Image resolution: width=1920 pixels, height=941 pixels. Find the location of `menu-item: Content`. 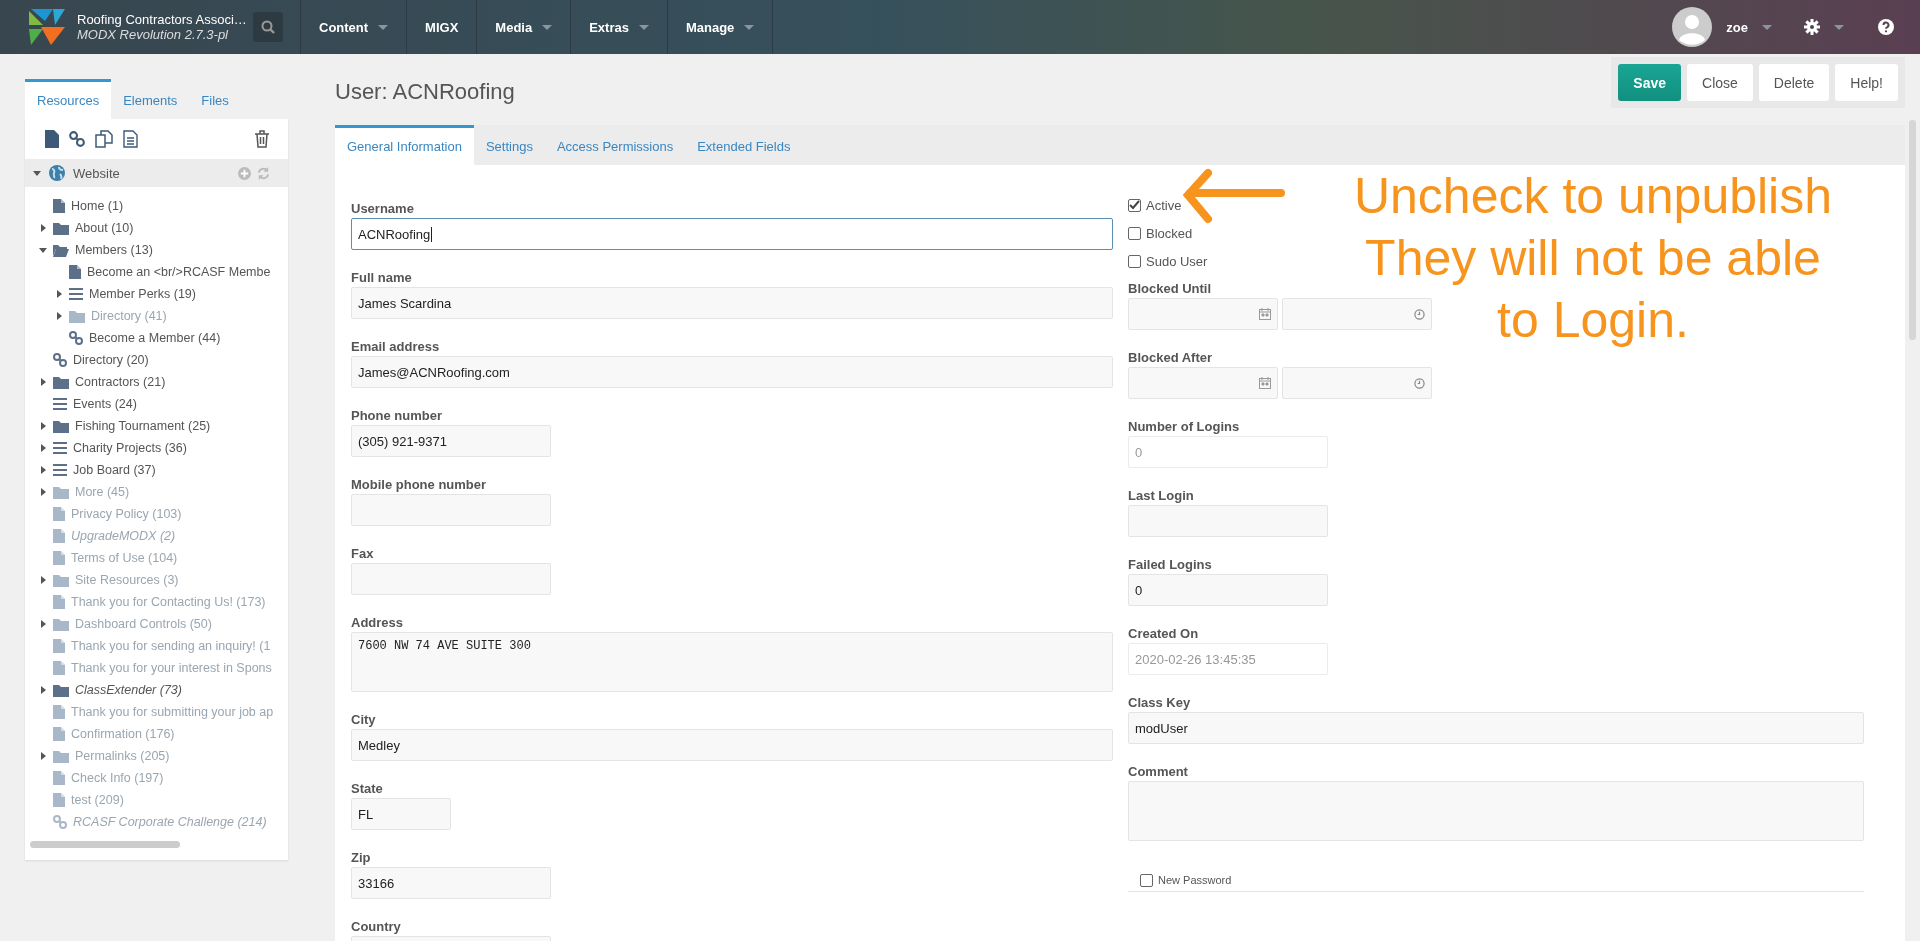

menu-item: Content is located at coordinates (354, 27).